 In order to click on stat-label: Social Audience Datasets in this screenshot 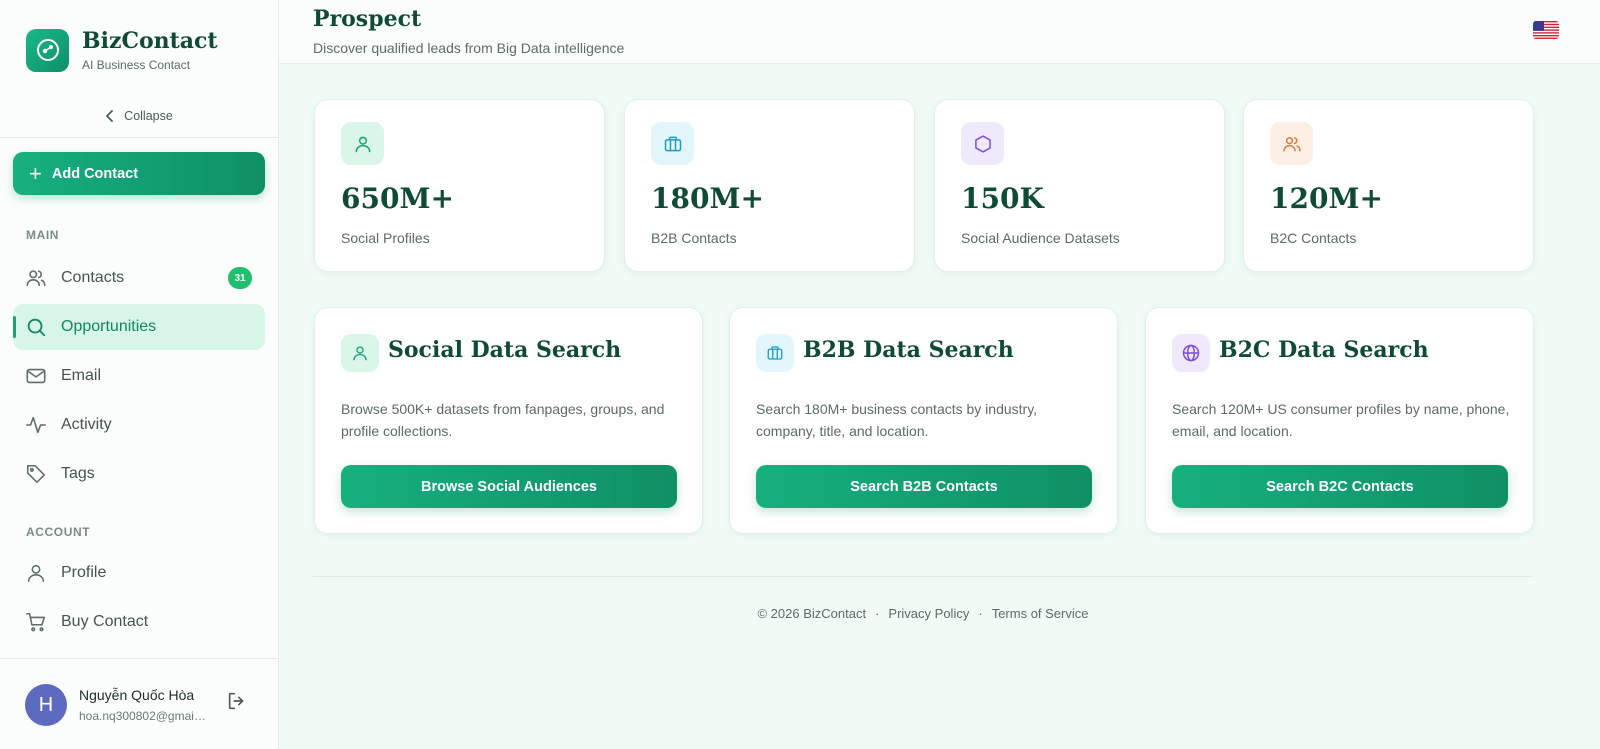, I will do `click(1040, 238)`.